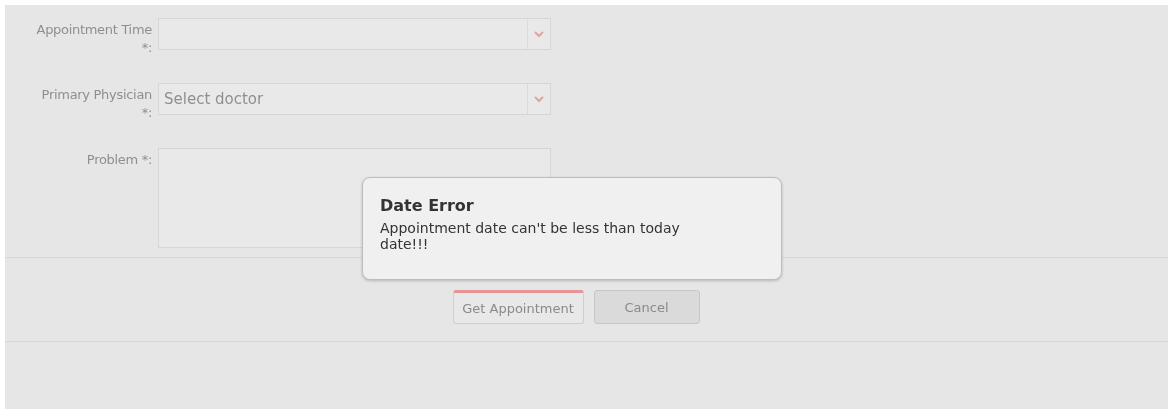 Image resolution: width=1168 pixels, height=414 pixels. Describe the element at coordinates (118, 160) in the screenshot. I see `field-label: Problem *:` at that location.